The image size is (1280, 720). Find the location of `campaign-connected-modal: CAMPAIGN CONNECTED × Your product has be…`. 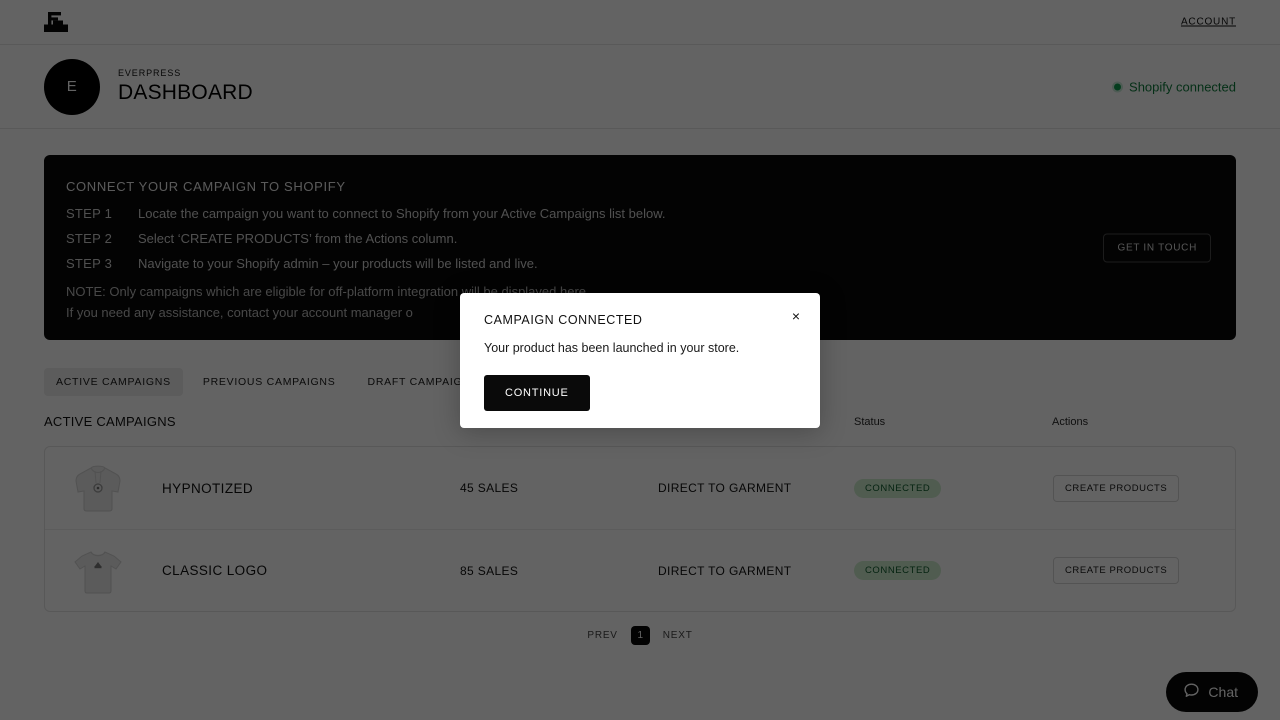

campaign-connected-modal: CAMPAIGN CONNECTED × Your product has be… is located at coordinates (640, 360).